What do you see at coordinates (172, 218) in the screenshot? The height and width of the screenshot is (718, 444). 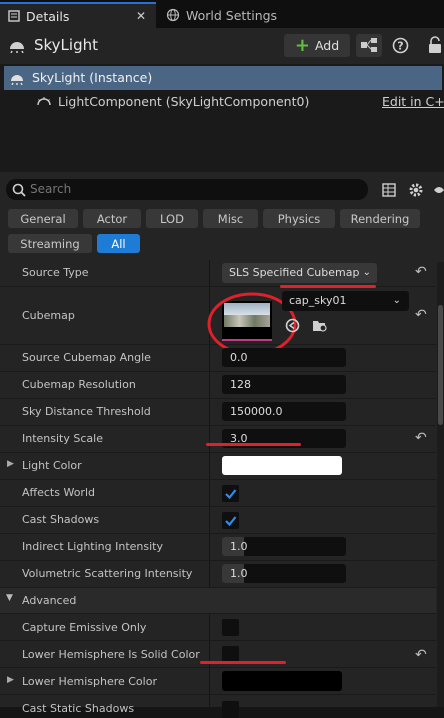 I see `filter-lod: LOD` at bounding box center [172, 218].